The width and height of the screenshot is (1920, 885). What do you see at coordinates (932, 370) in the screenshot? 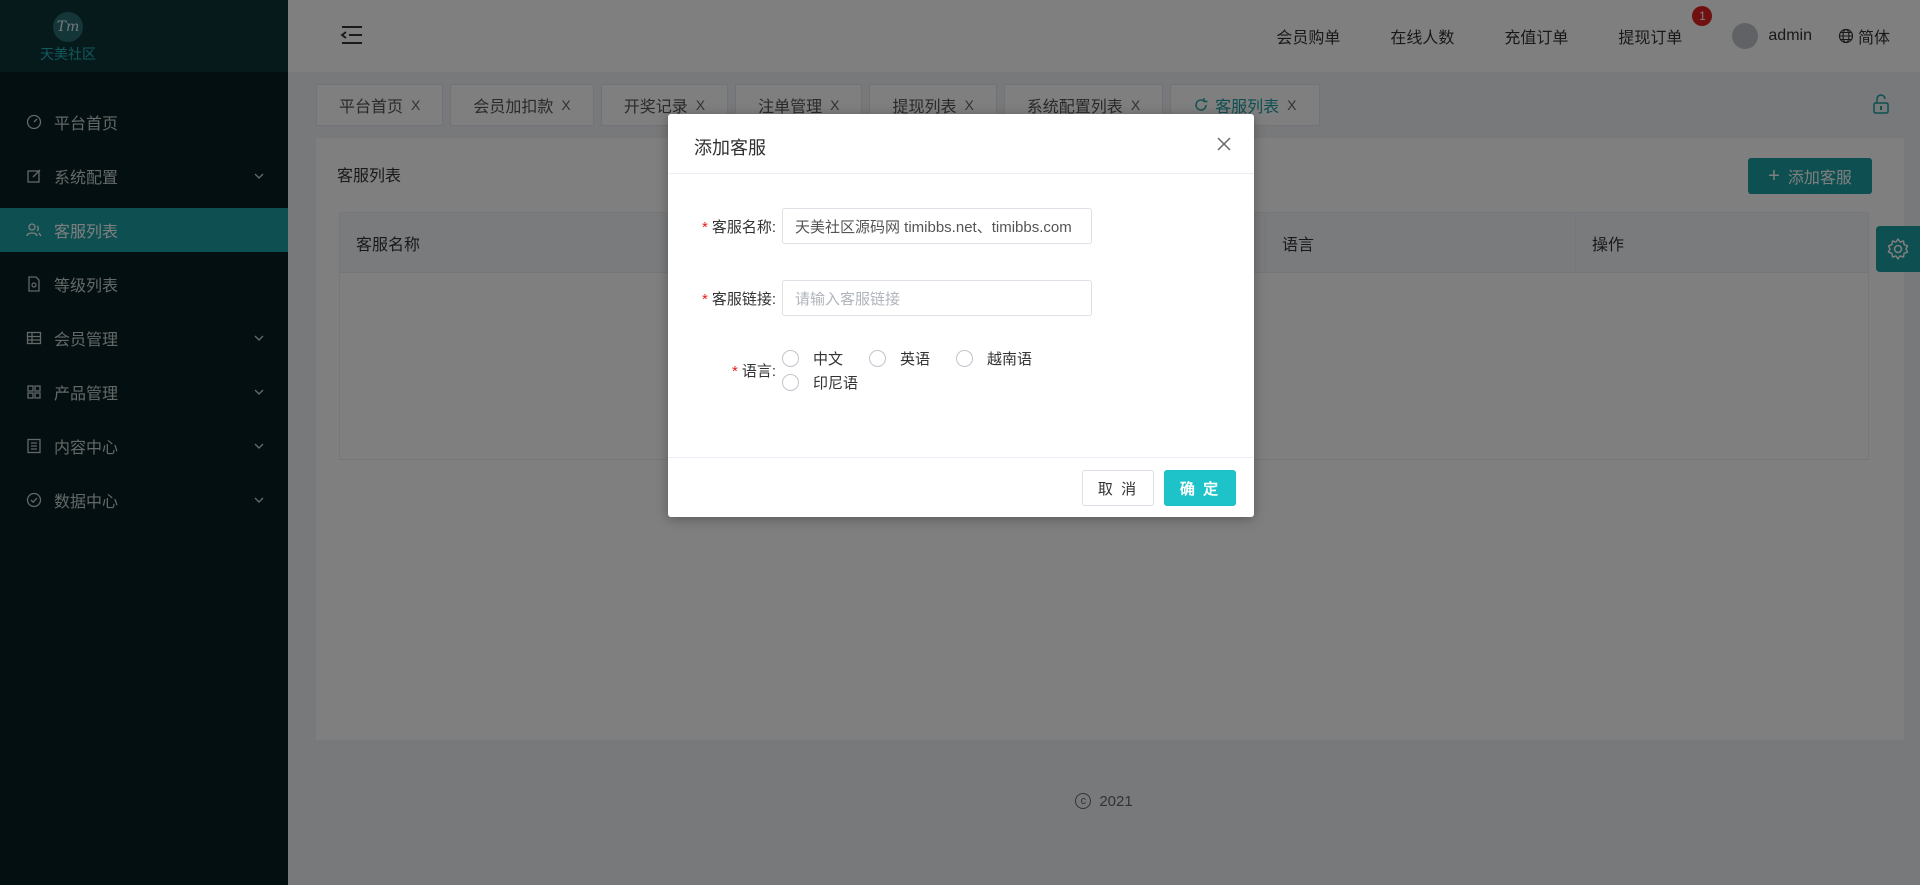
I see `language-radio-group: 中文 英语 越南语 印尼语` at bounding box center [932, 370].